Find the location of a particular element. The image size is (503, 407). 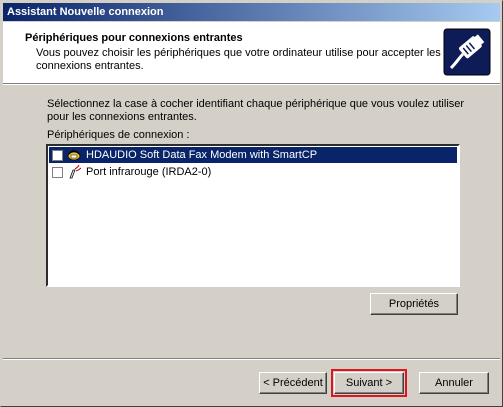

device-label-modem: HDAUDIO Soft Data Fax Modem with SmartCP is located at coordinates (202, 155).